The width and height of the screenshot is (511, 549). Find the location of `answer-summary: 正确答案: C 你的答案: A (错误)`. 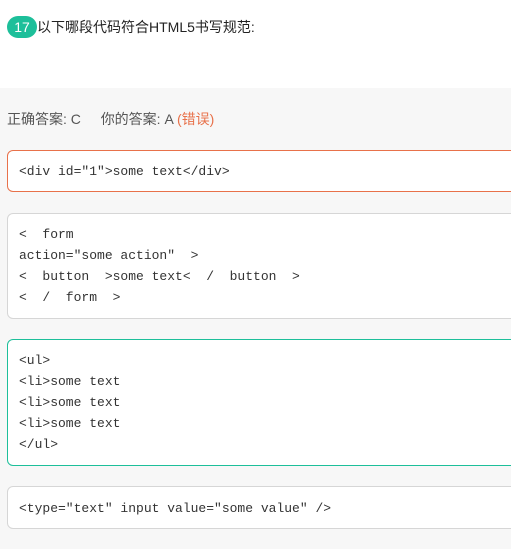

answer-summary: 正确答案: C 你的答案: A (错误) is located at coordinates (110, 119).